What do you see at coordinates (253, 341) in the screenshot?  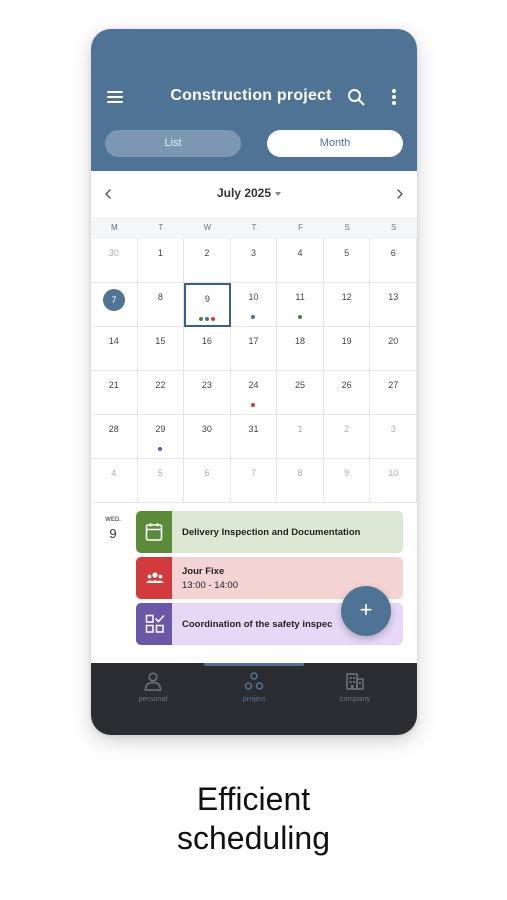 I see `day-number: 17` at bounding box center [253, 341].